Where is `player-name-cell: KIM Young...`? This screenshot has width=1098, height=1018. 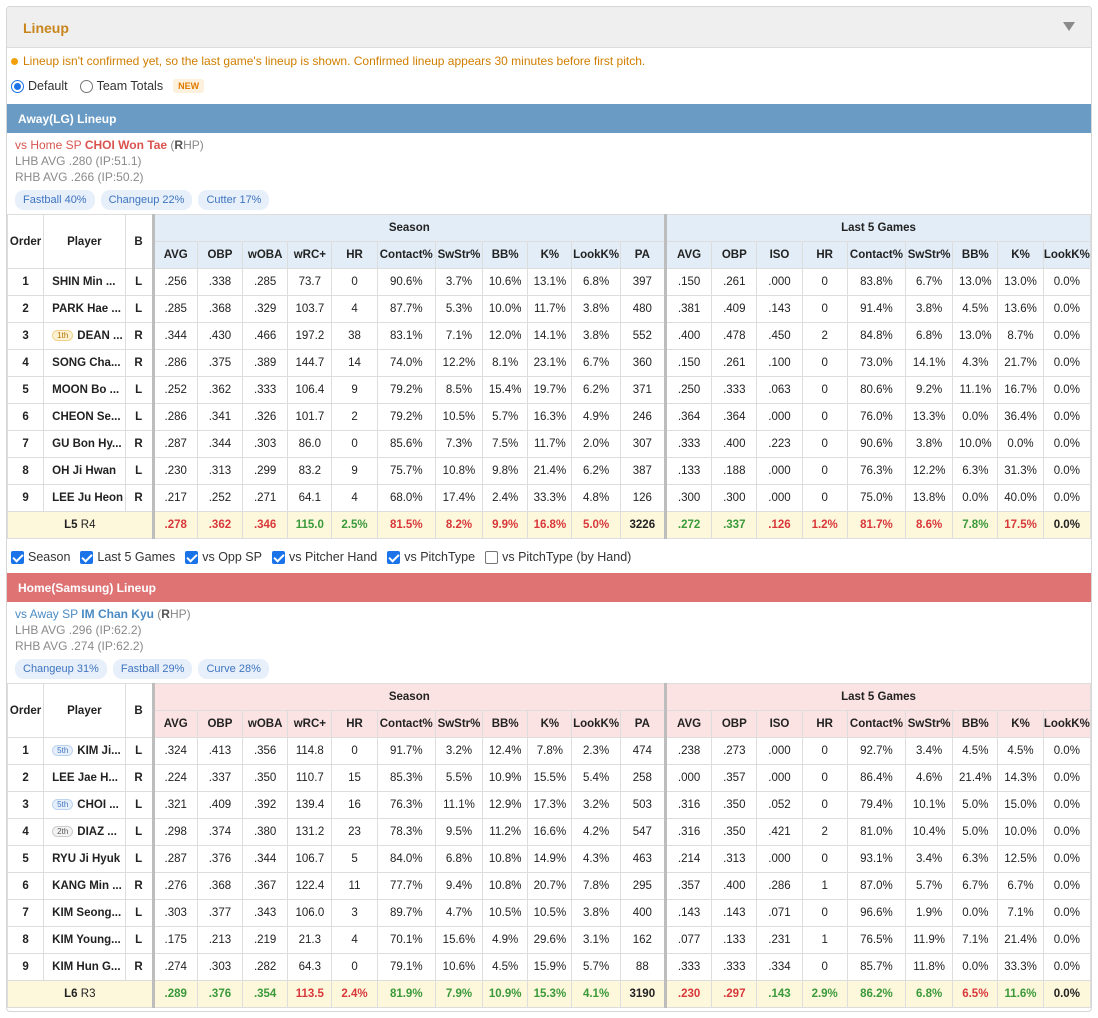
player-name-cell: KIM Young... is located at coordinates (84, 940).